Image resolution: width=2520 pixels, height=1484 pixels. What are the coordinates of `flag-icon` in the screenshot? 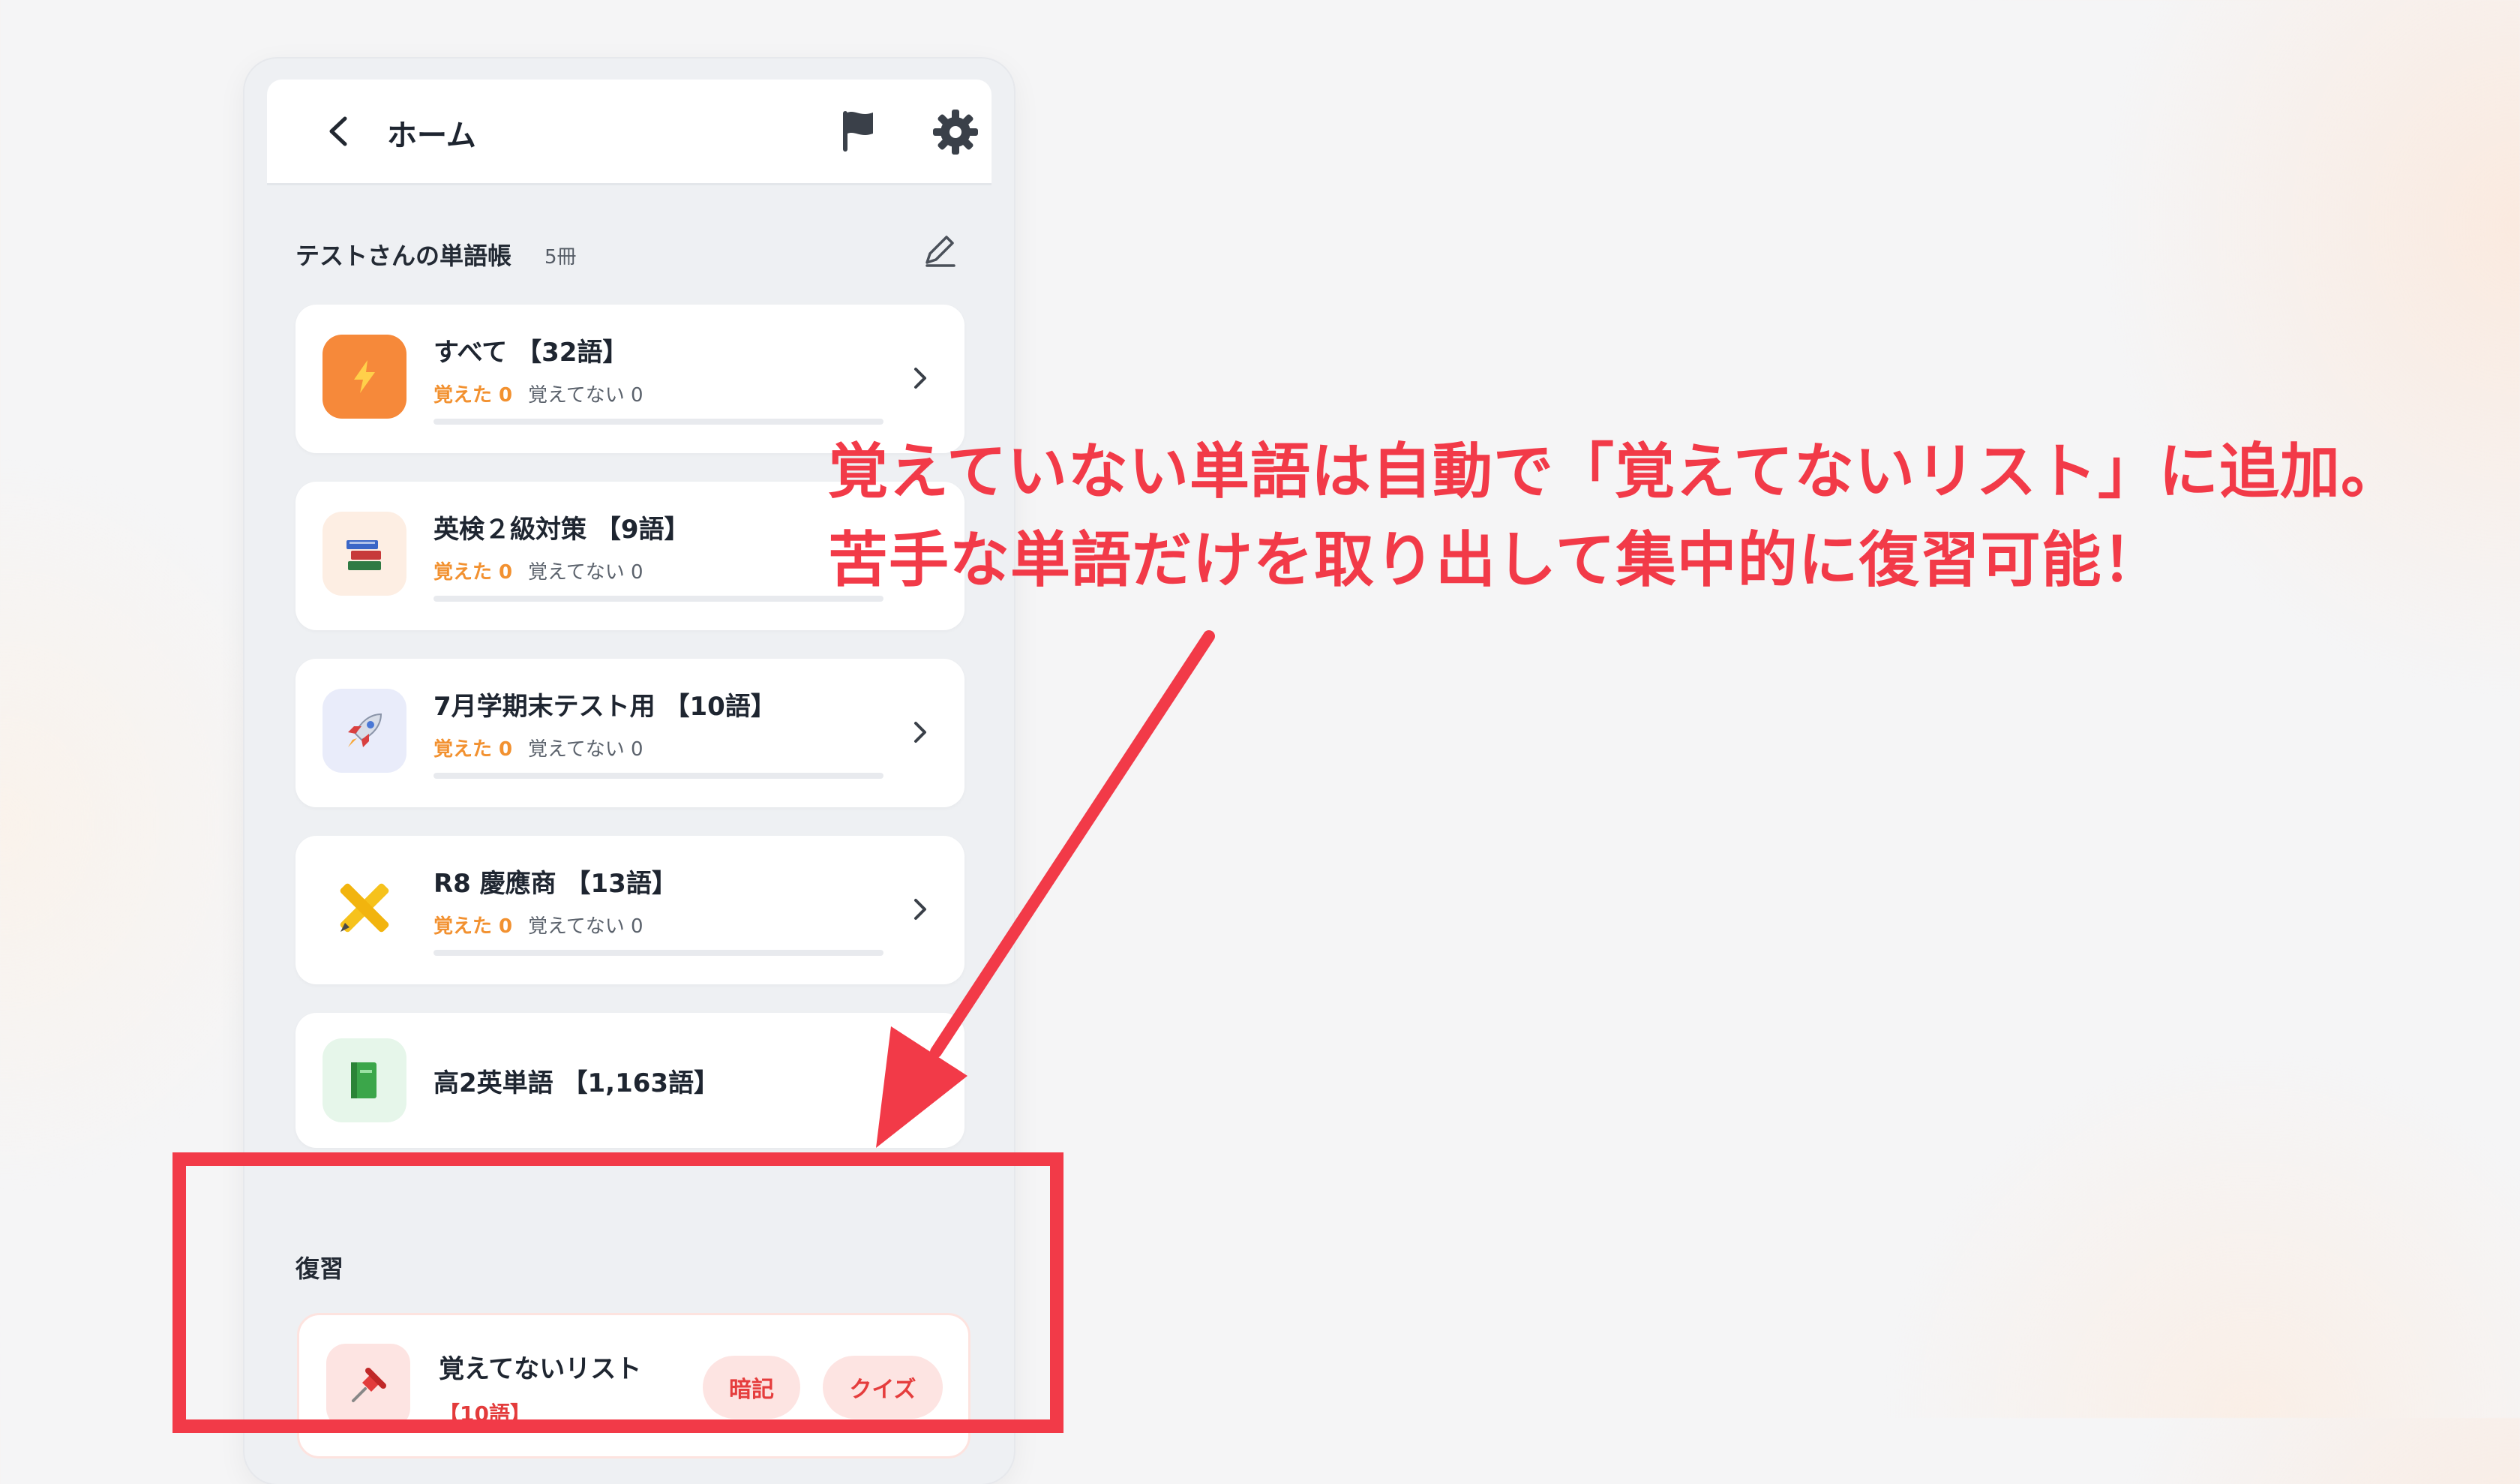 It's located at (858, 130).